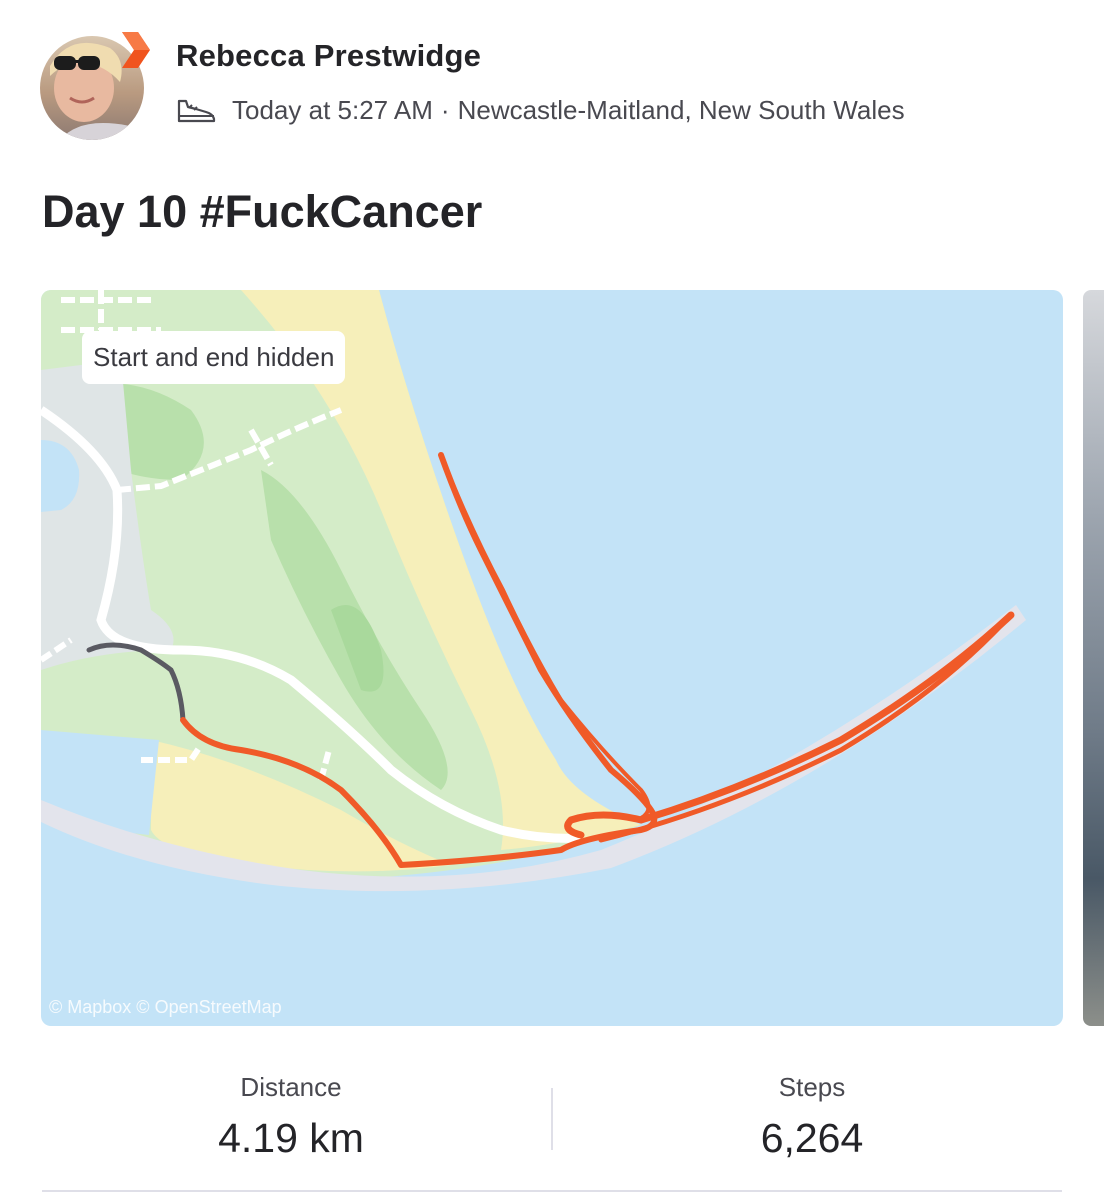 The height and width of the screenshot is (1200, 1104). Describe the element at coordinates (803, 730) in the screenshot. I see `breakwall-route-return` at that location.